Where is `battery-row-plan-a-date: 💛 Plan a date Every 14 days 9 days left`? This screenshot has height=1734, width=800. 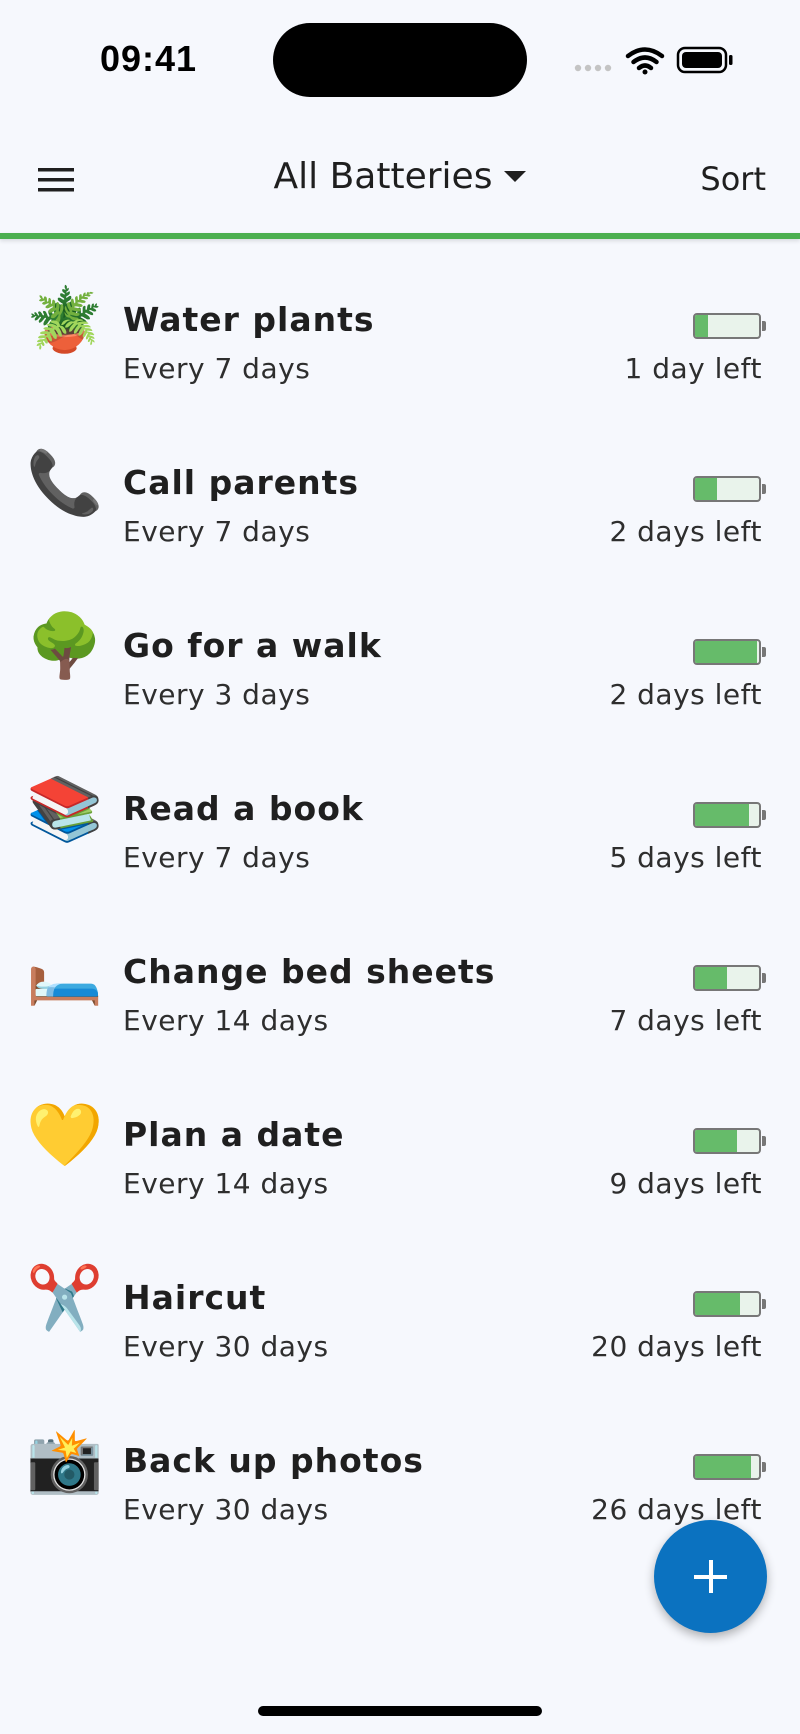
battery-row-plan-a-date: 💛 Plan a date Every 14 days 9 days left is located at coordinates (400, 1136).